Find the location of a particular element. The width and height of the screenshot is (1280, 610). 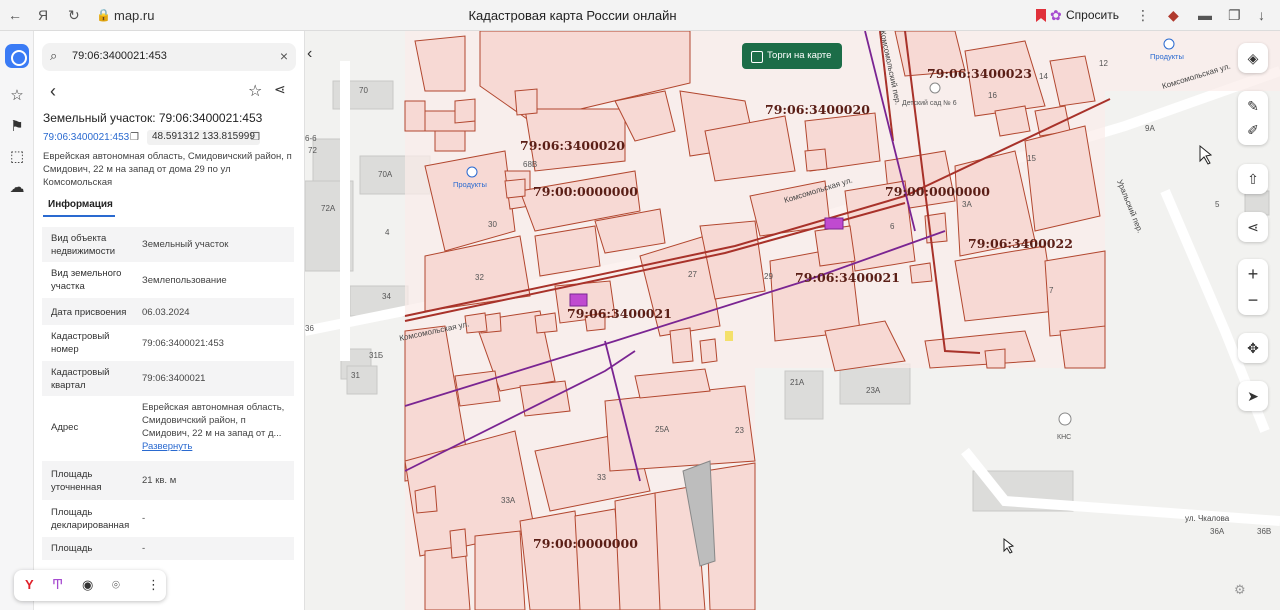

house-number: 3А is located at coordinates (967, 204).